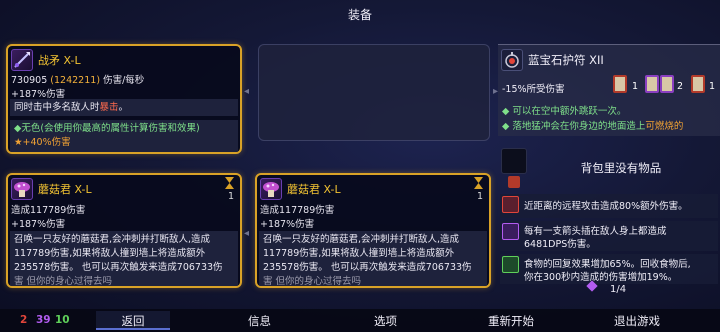 This screenshot has width=720, height=332. Describe the element at coordinates (564, 111) in the screenshot. I see `amulet-affix-1: ◆ 可以在空中额外跳跃一次。` at that location.